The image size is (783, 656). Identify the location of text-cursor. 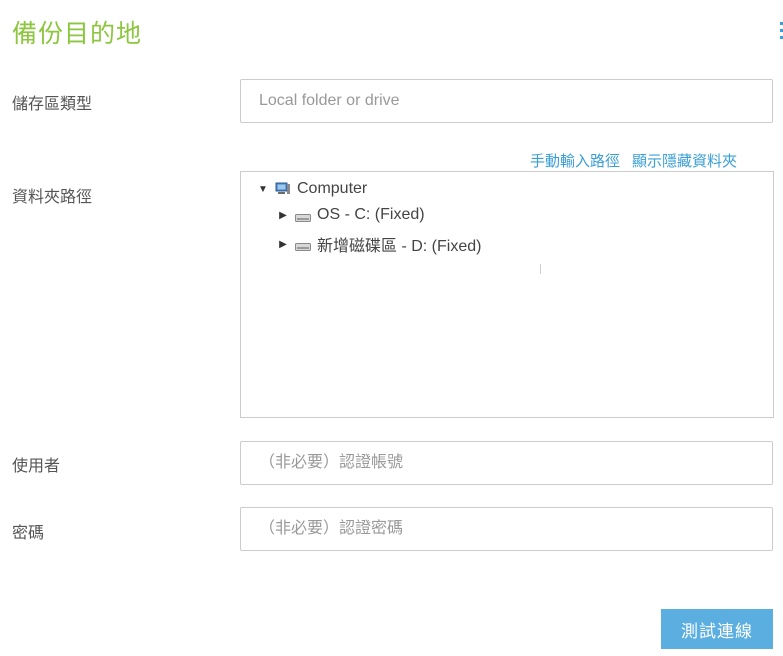
(540, 269).